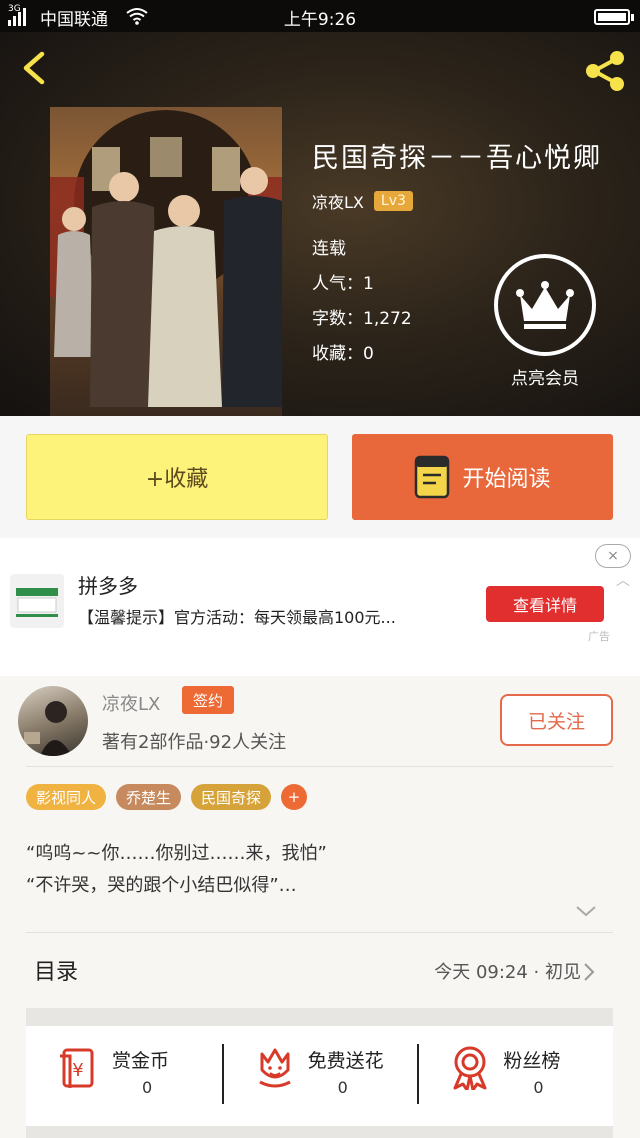  I want to click on status-bar: 3G 中国联通 上午9:26, so click(320, 16).